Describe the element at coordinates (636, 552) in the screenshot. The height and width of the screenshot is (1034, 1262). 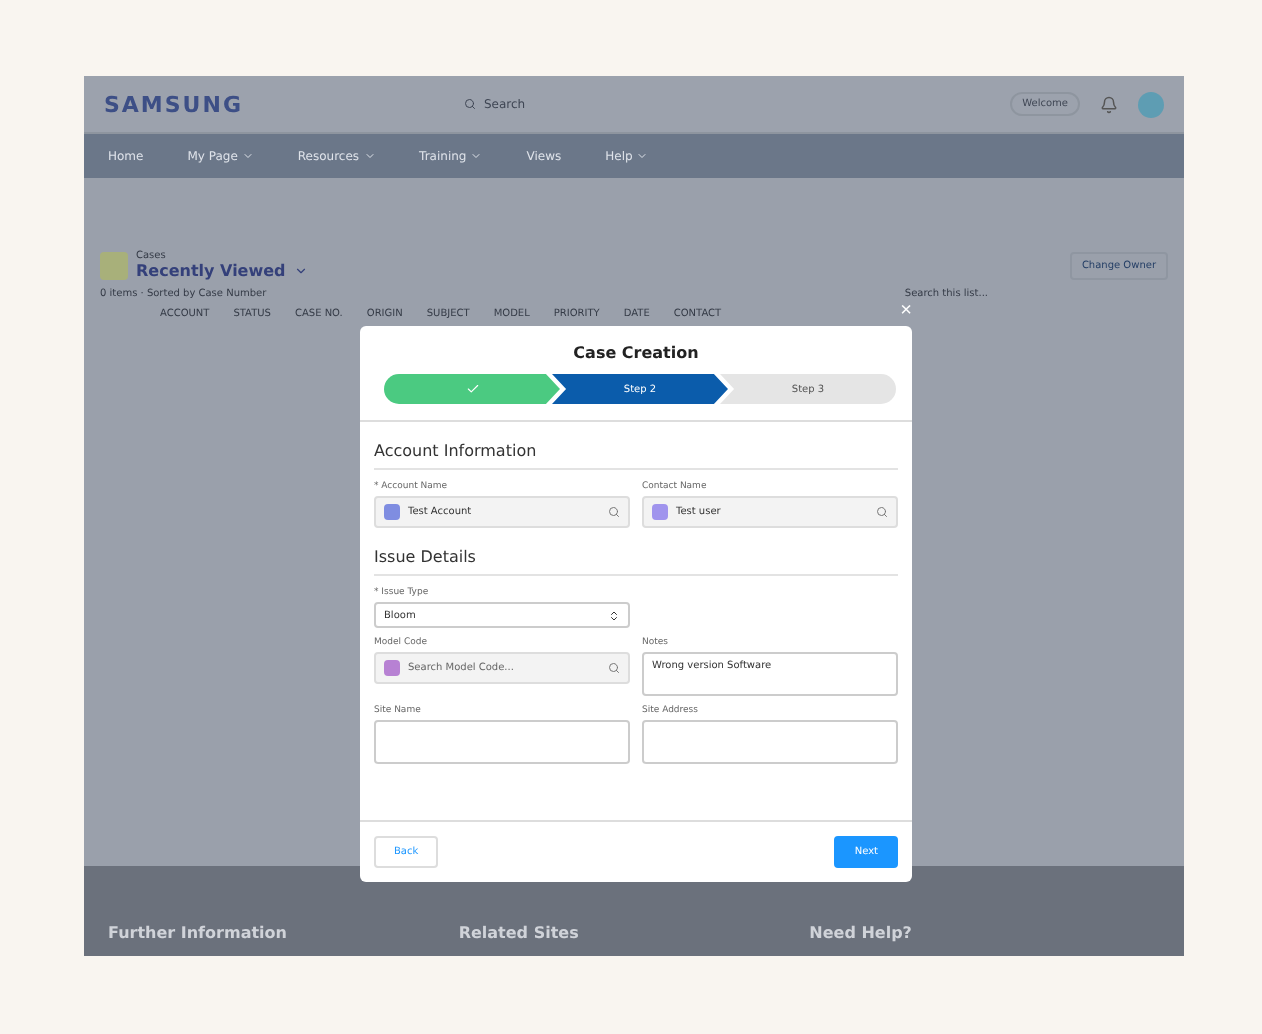
I see `section-title: Issue Details` at that location.